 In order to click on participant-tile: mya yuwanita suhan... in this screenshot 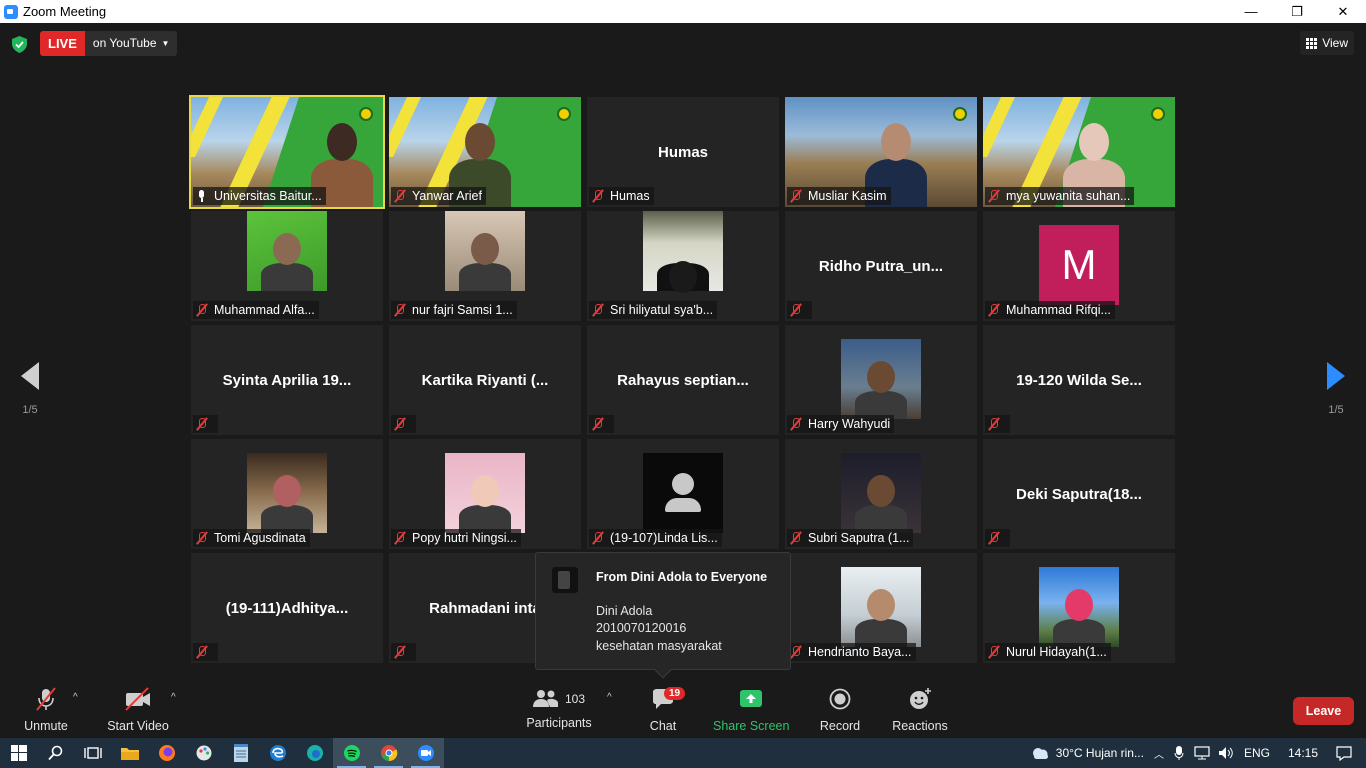, I will do `click(1079, 152)`.